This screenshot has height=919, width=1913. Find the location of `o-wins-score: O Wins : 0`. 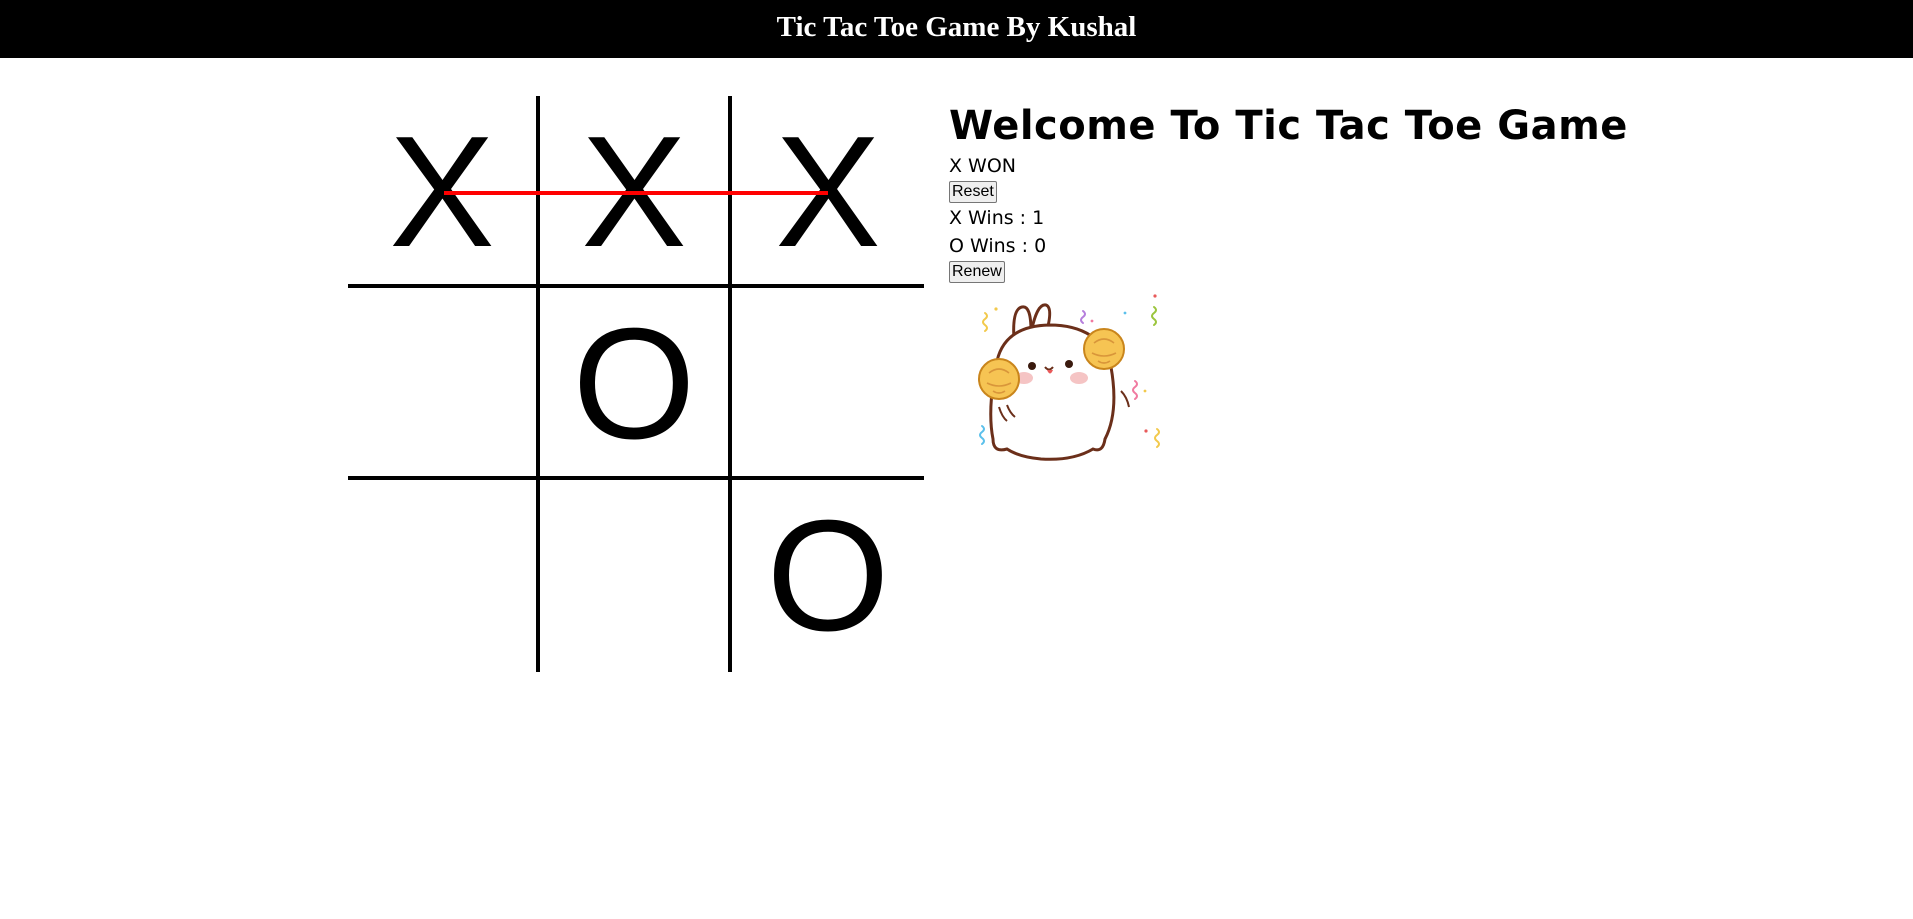

o-wins-score: O Wins : 0 is located at coordinates (998, 246).